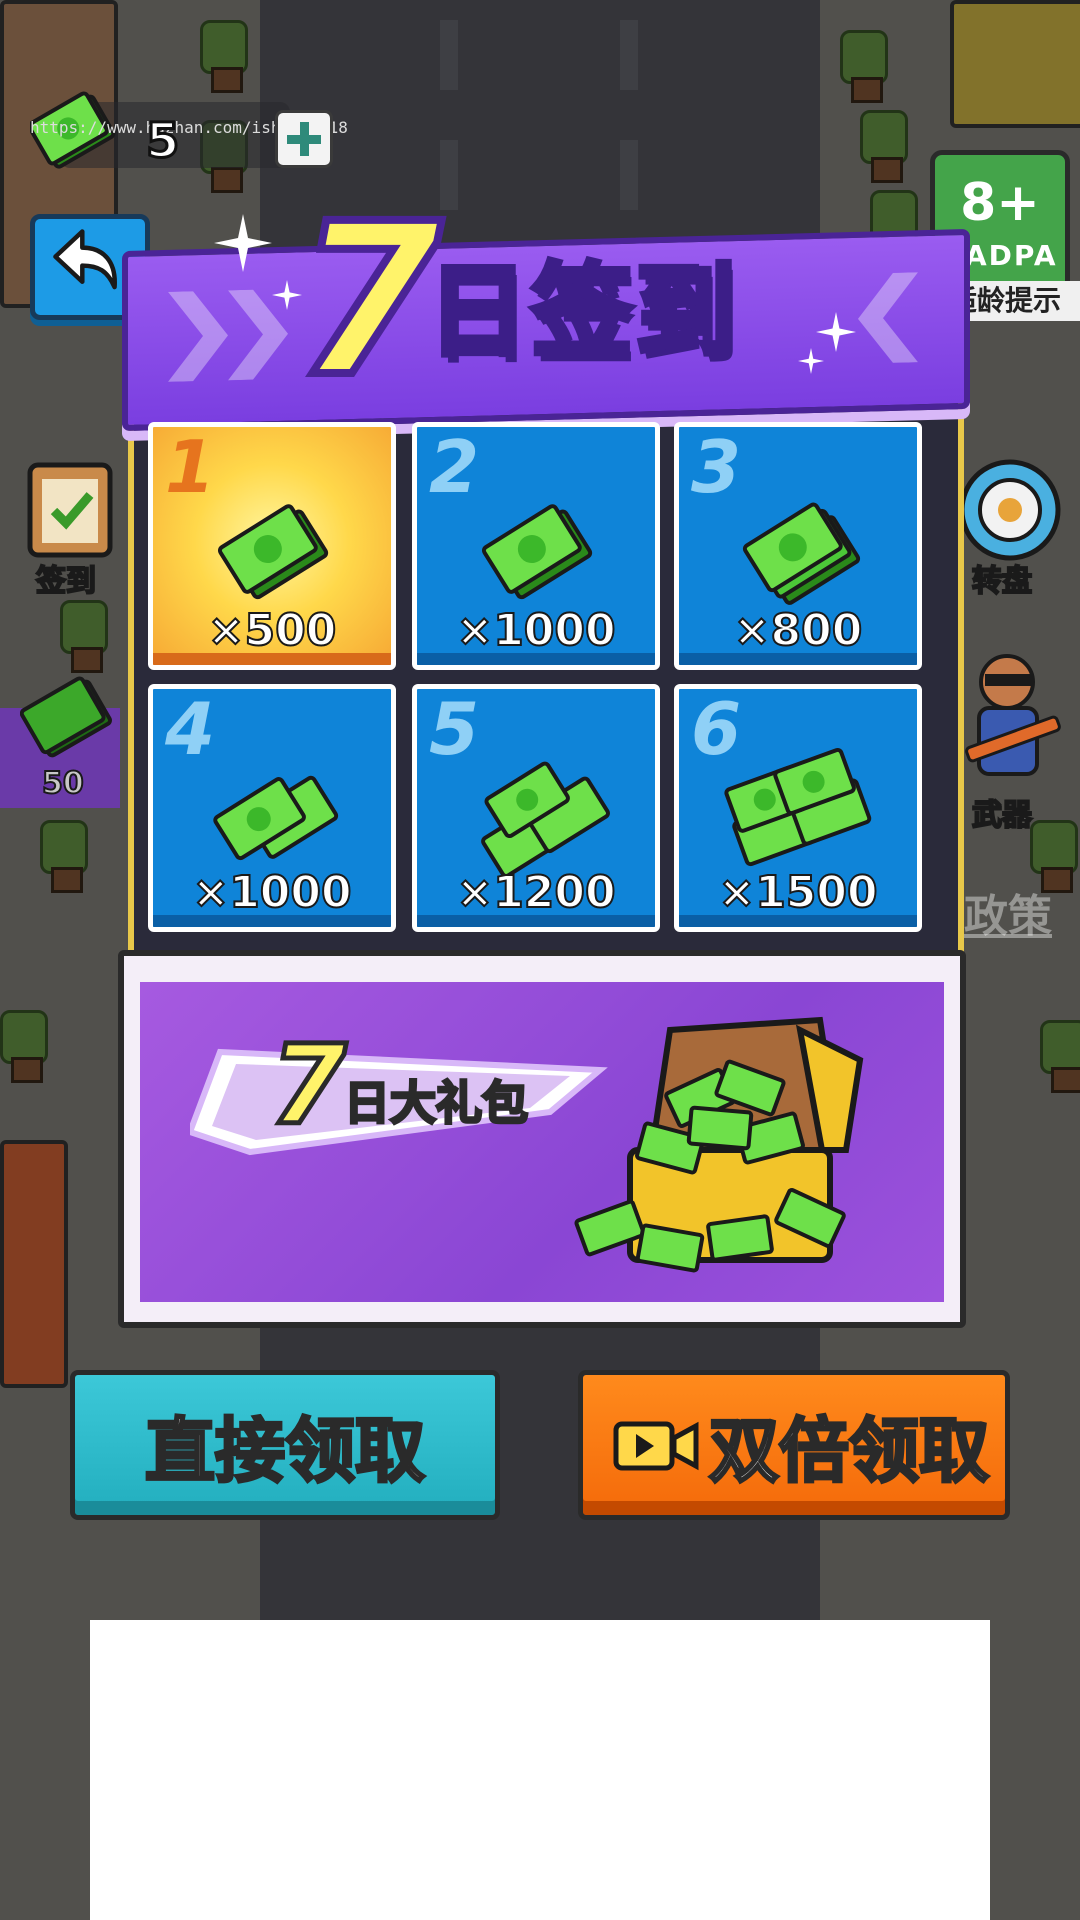 Image resolution: width=1080 pixels, height=1920 pixels. What do you see at coordinates (1002, 815) in the screenshot?
I see `weapon-label: 武器` at bounding box center [1002, 815].